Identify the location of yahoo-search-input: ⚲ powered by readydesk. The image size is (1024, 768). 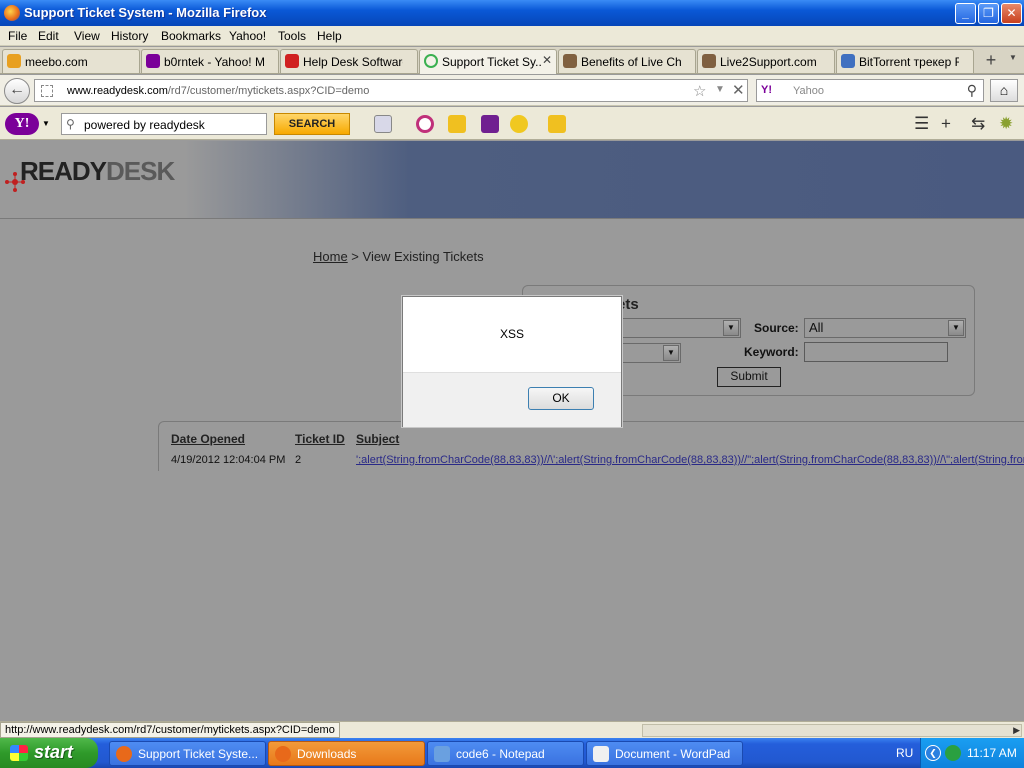
(164, 124).